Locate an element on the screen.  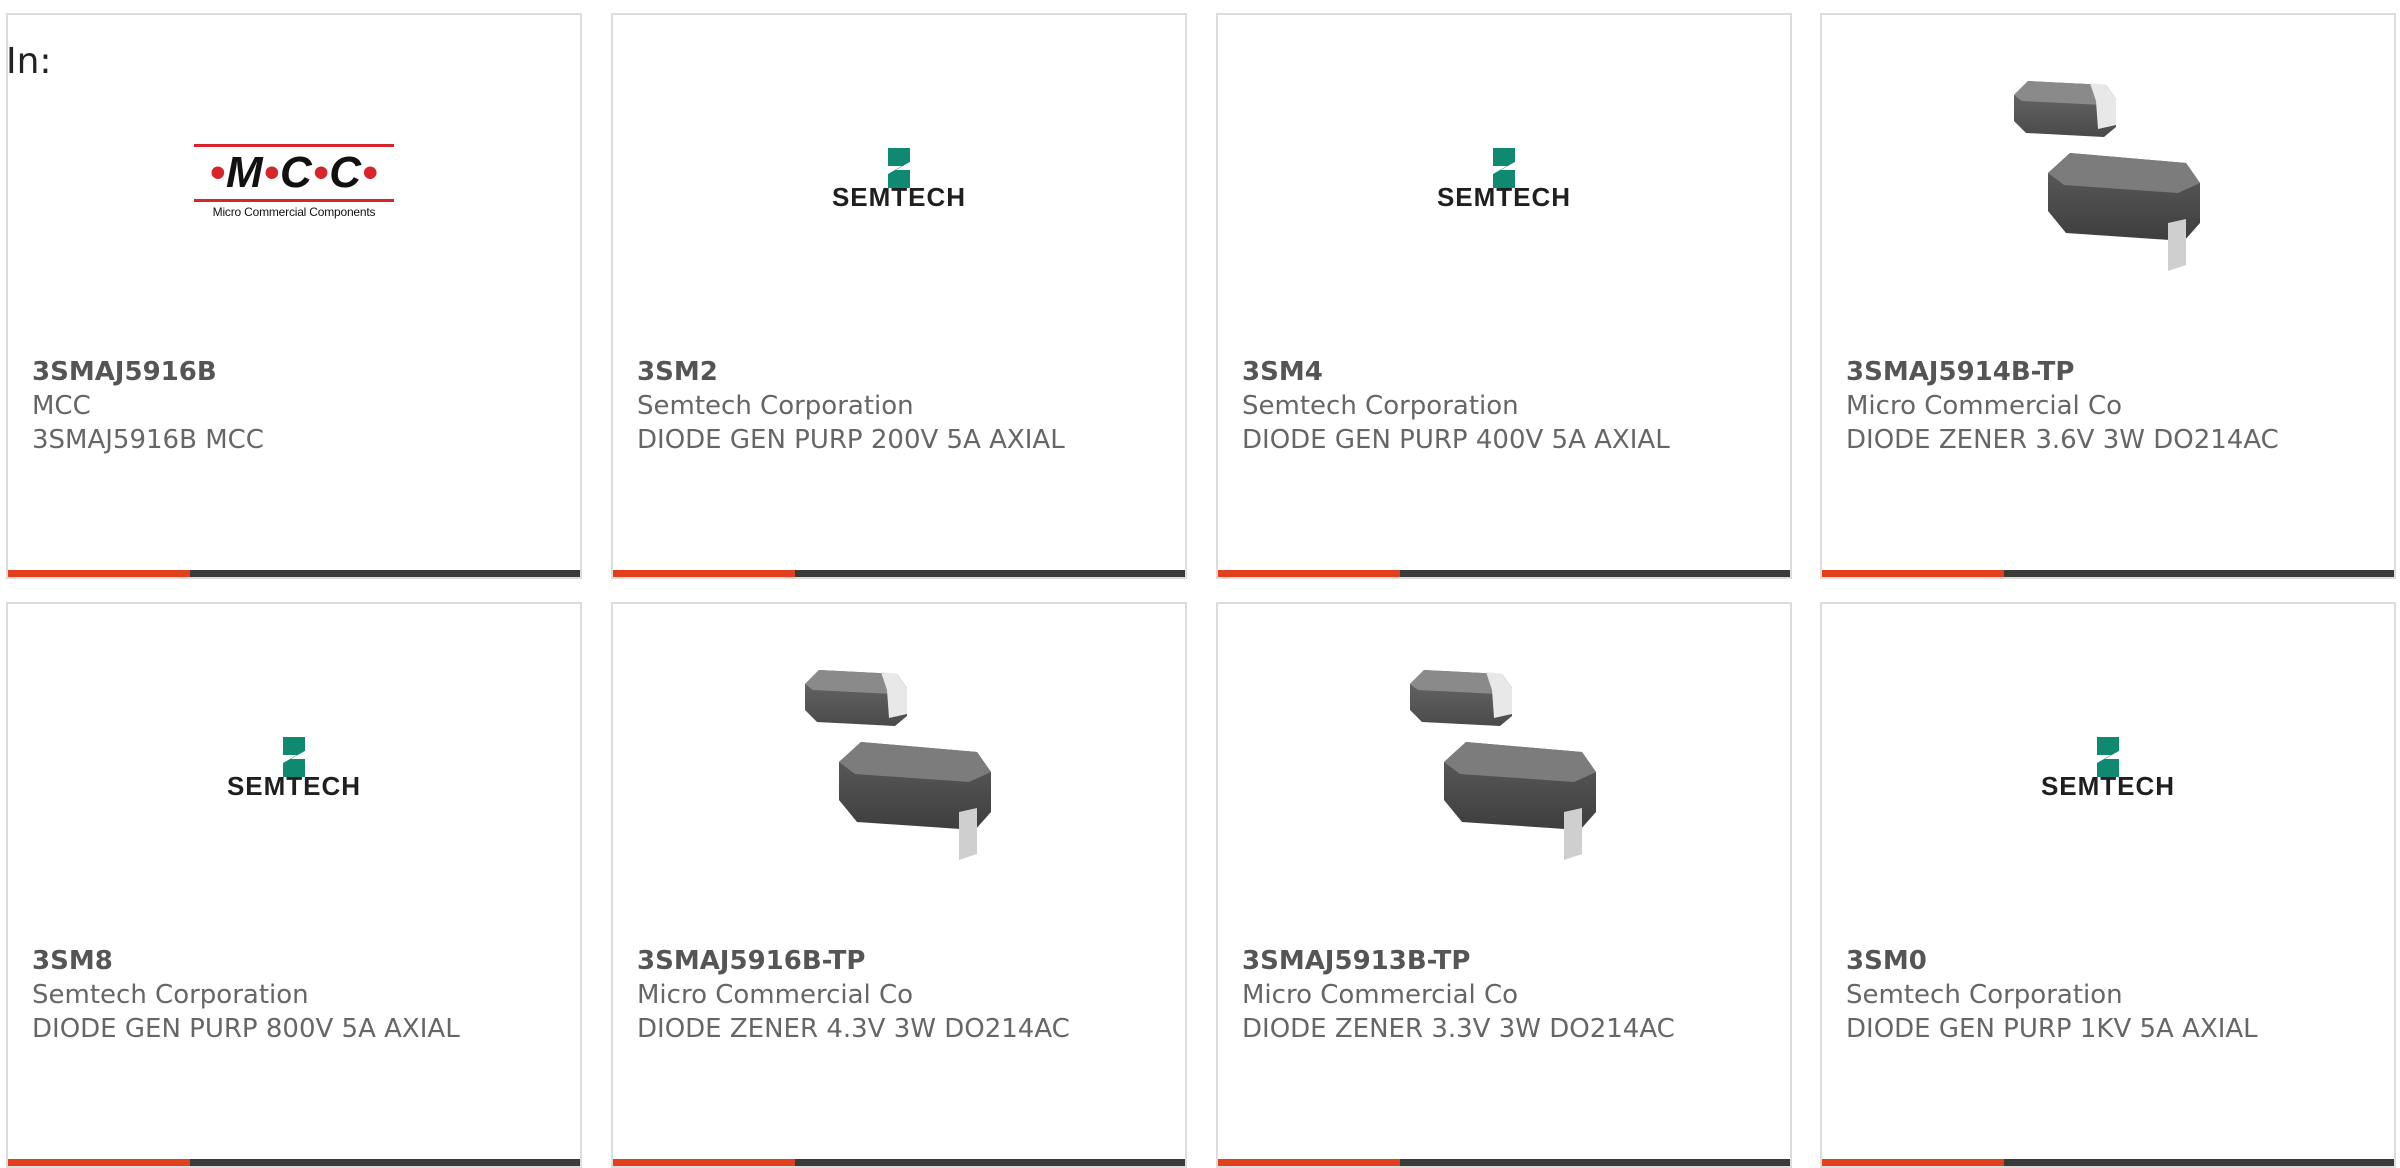
description: DIODE ZENER 3.3V 3W DO214AC is located at coordinates (1458, 1029).